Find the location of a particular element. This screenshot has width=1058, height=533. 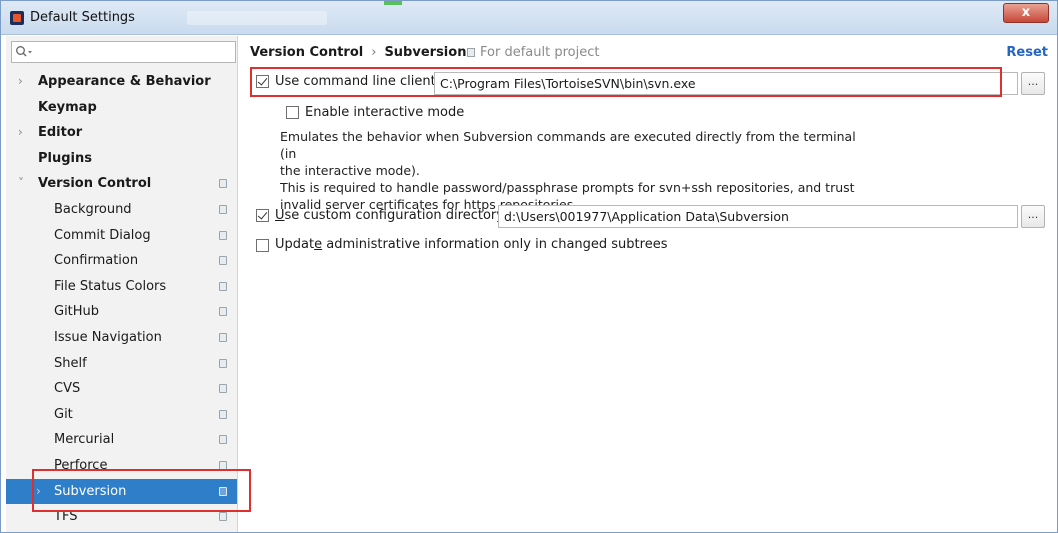

scope-label: For default project is located at coordinates (540, 52).